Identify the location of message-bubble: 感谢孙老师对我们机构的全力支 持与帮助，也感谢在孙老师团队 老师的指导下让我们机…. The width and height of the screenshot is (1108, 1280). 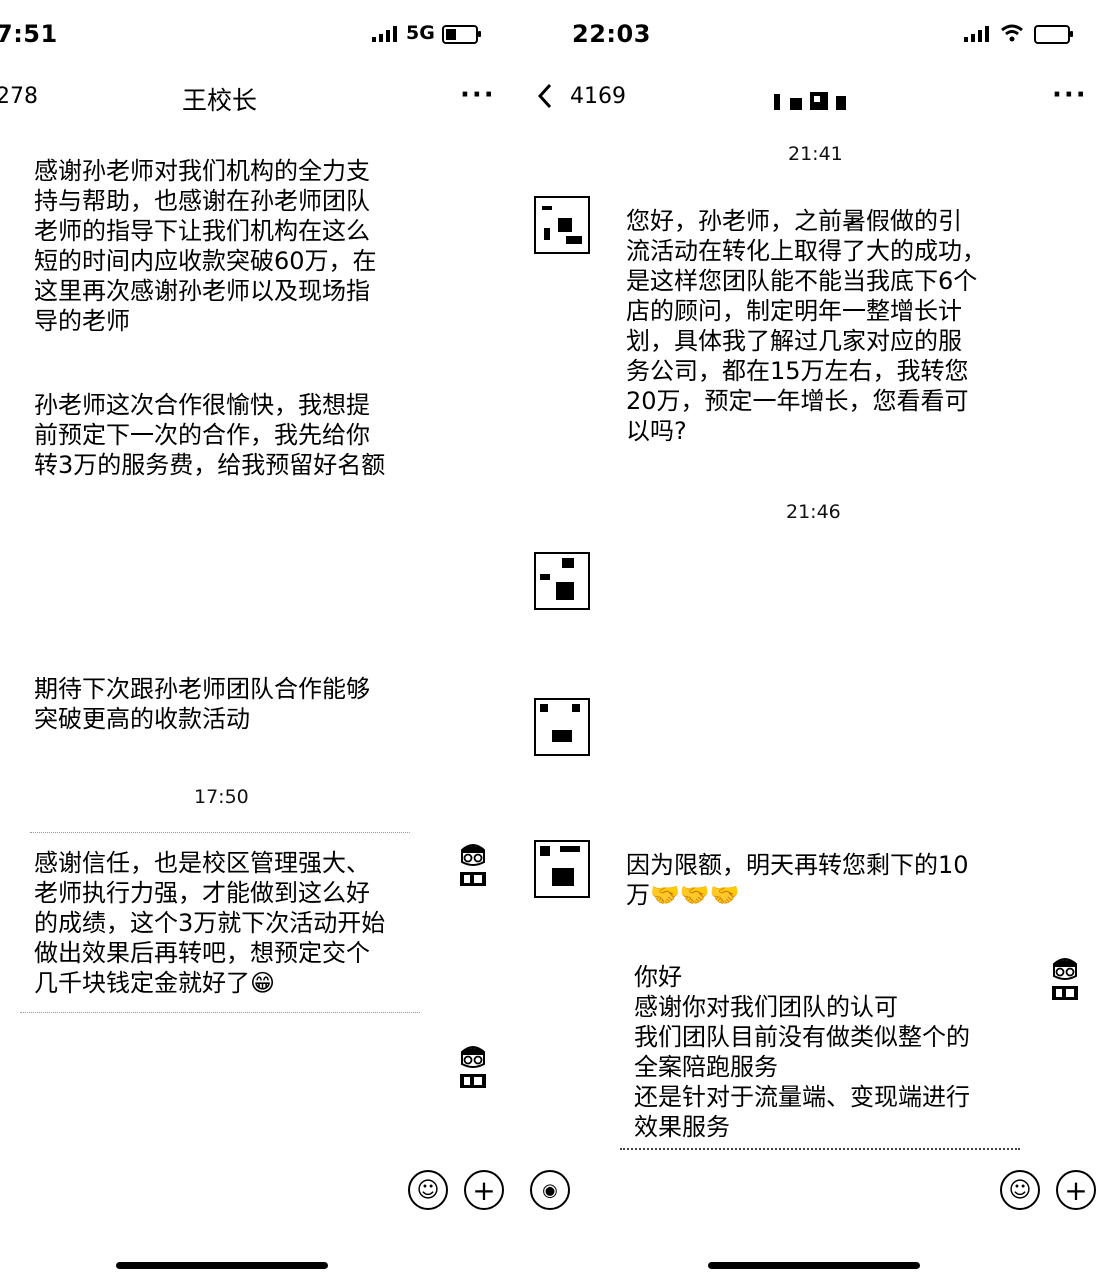
(205, 246).